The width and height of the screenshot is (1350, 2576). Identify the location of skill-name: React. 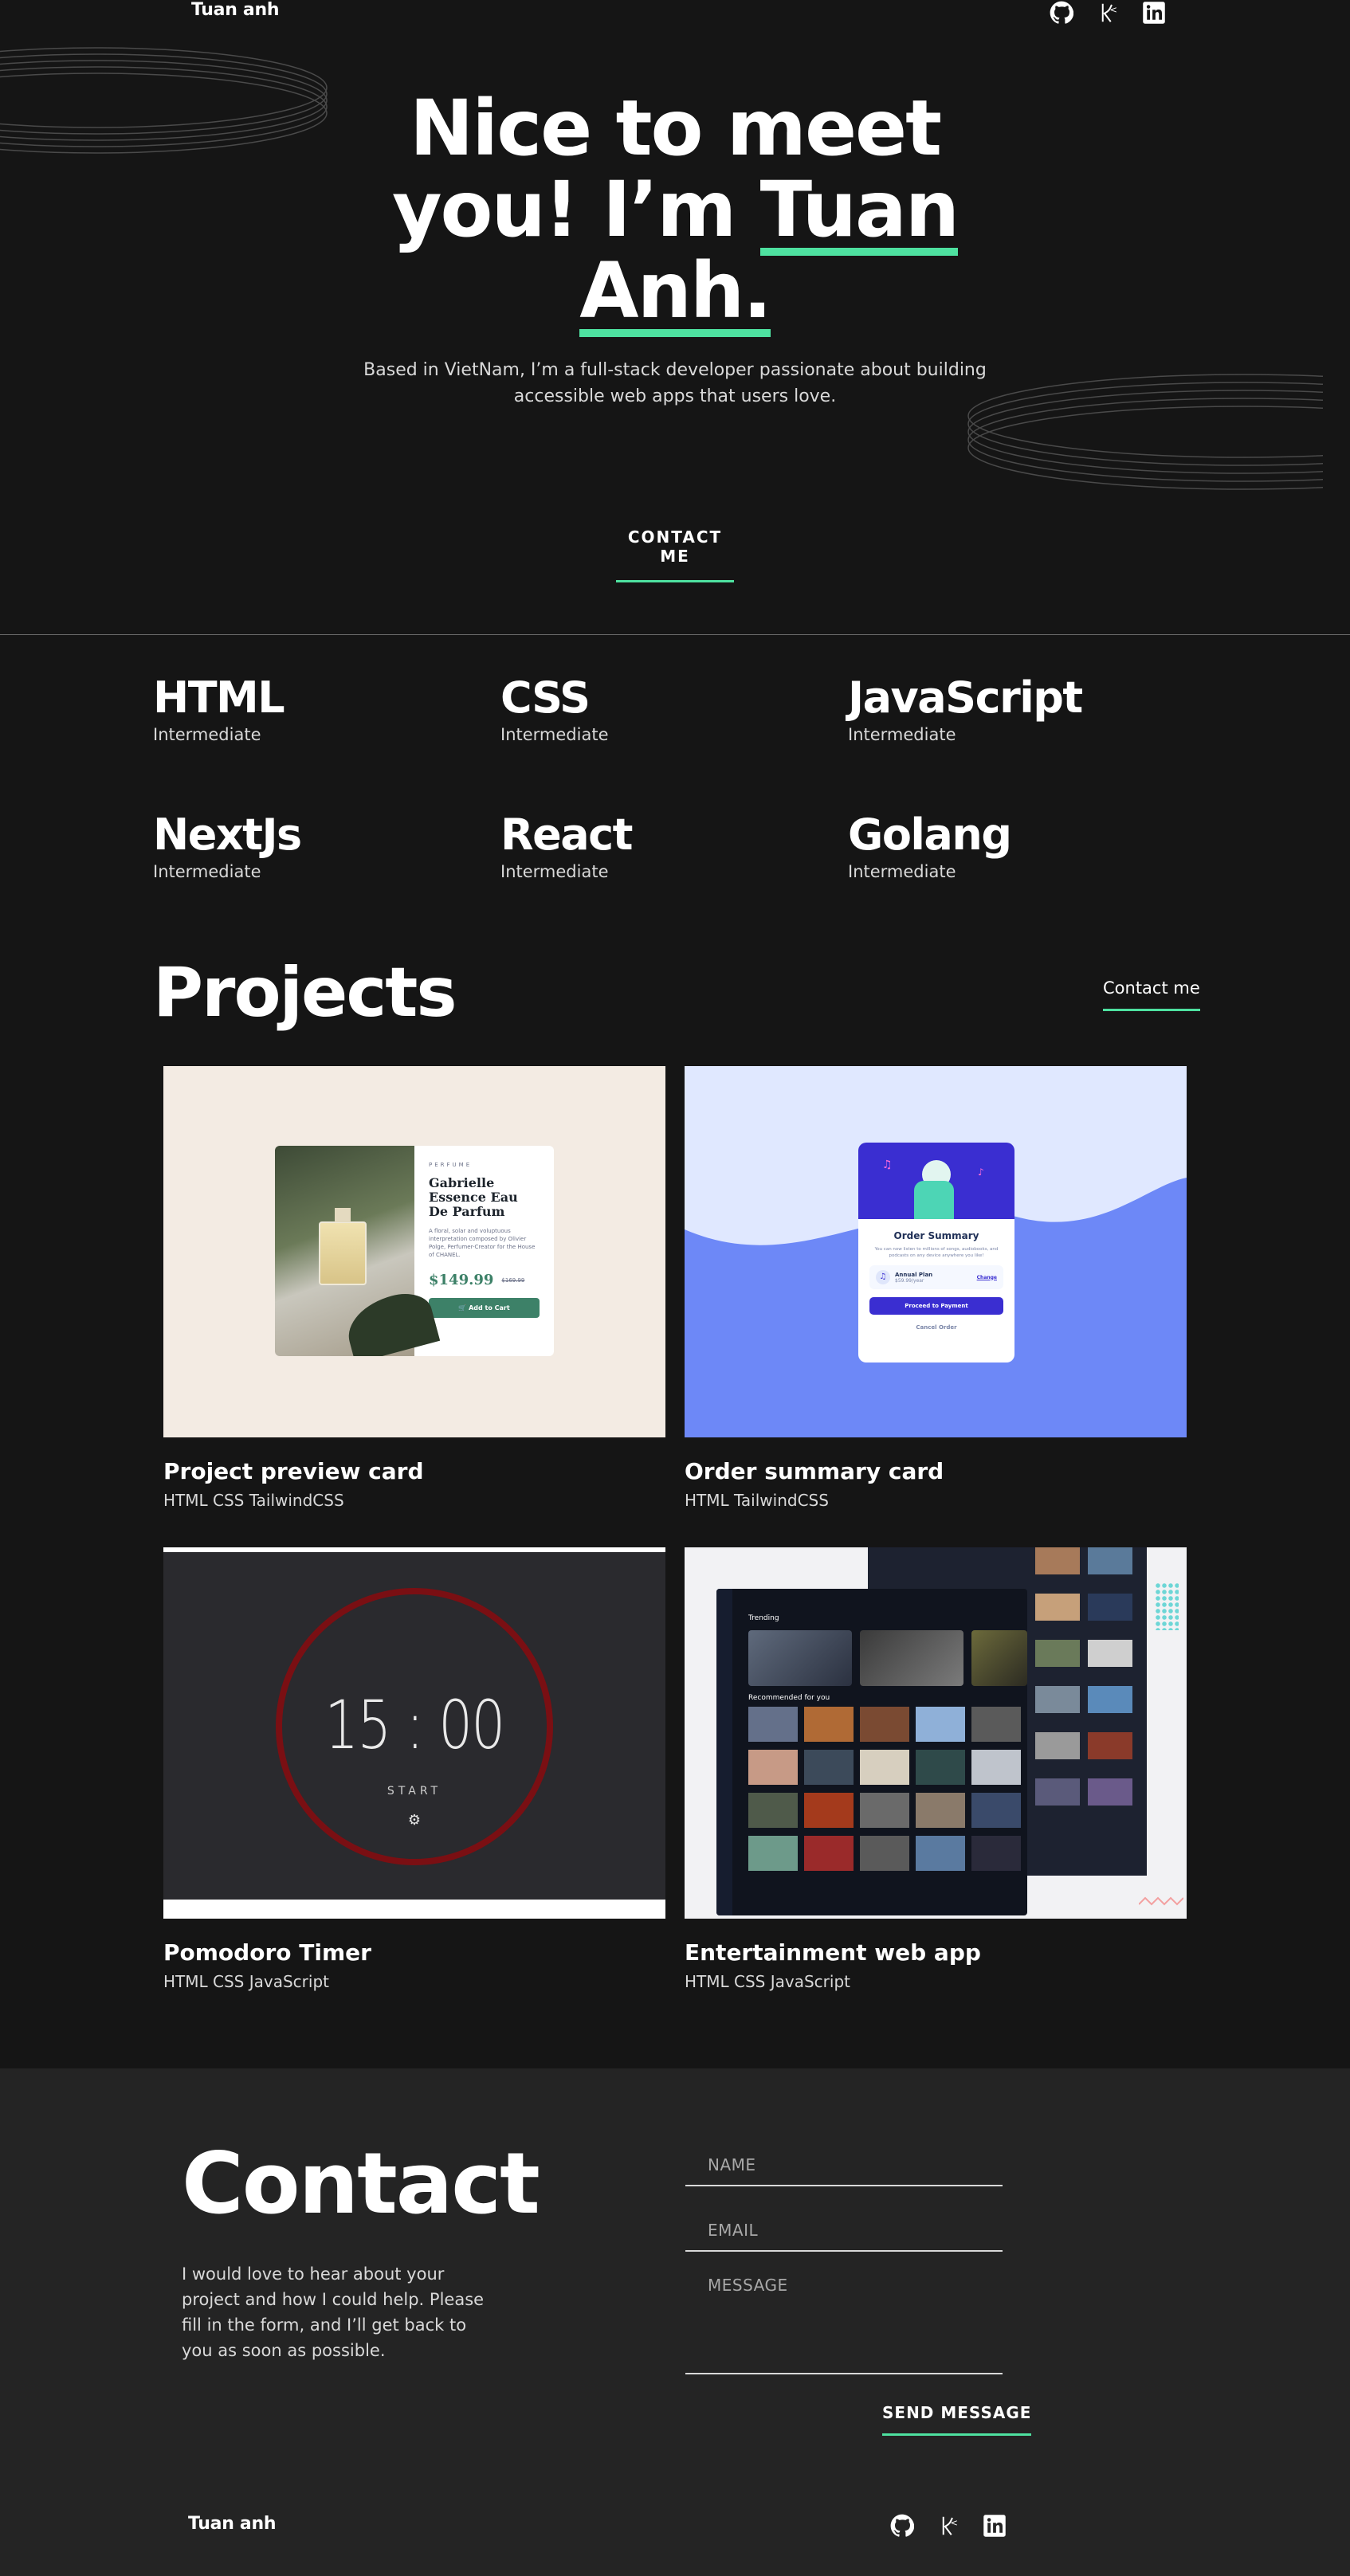
(566, 835).